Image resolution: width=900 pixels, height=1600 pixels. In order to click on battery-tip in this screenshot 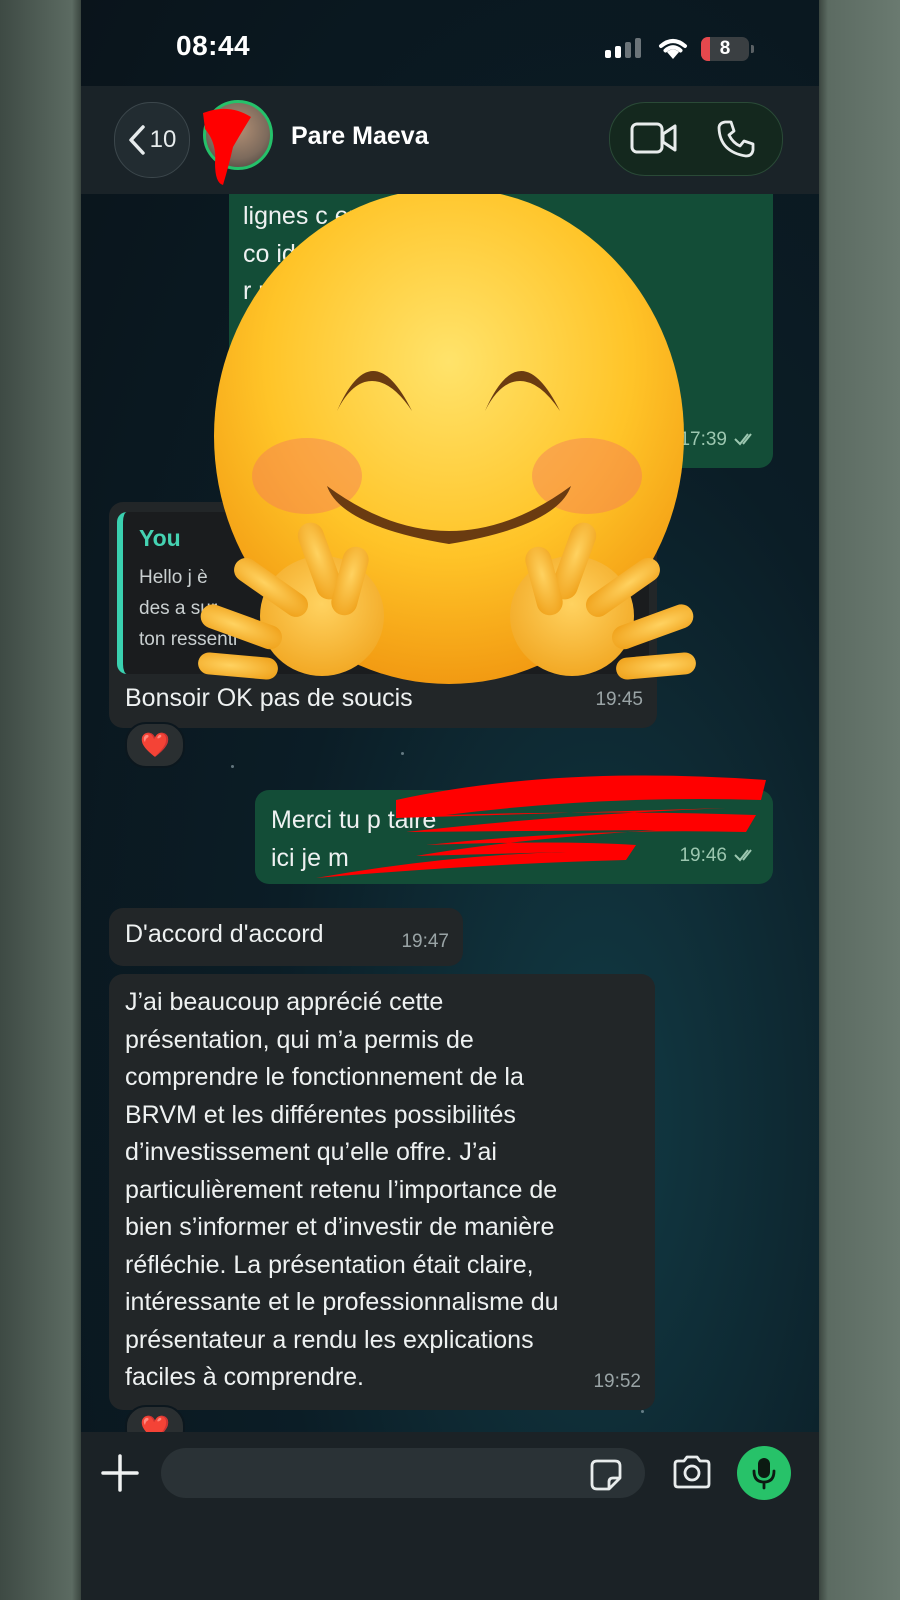, I will do `click(752, 49)`.